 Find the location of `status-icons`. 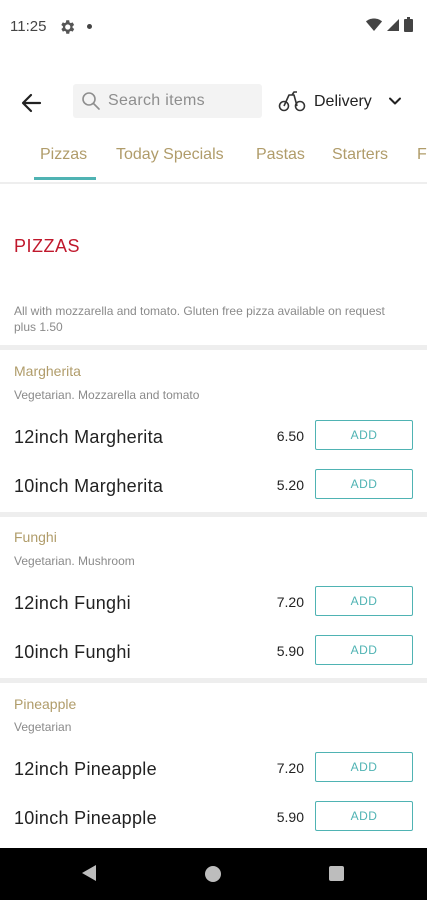

status-icons is located at coordinates (389, 24).